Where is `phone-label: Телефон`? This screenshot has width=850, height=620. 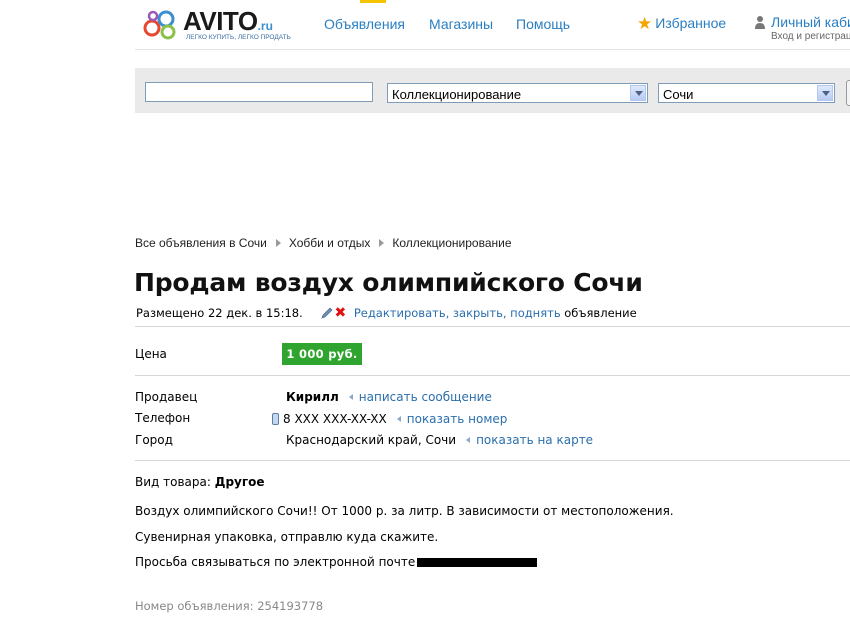
phone-label: Телефон is located at coordinates (163, 418).